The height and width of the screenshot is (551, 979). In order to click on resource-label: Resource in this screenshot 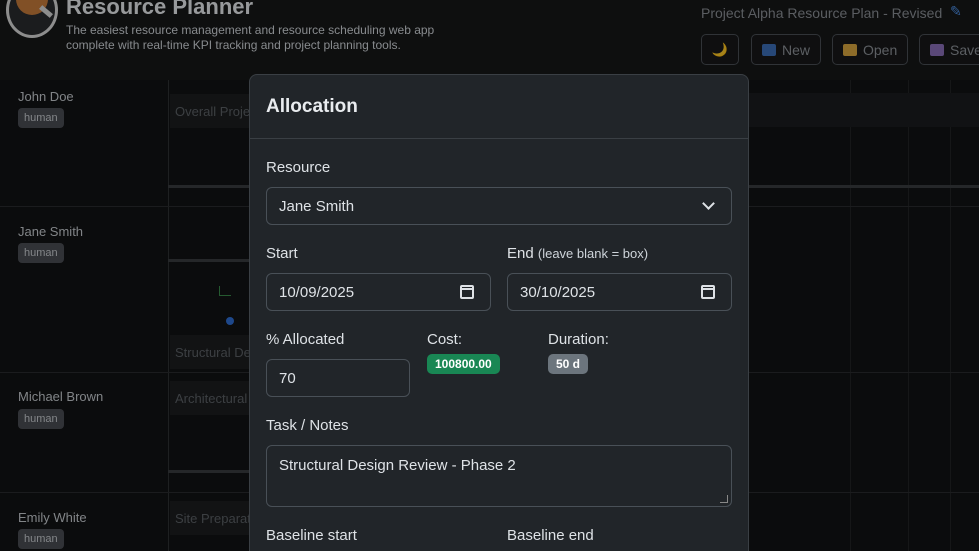, I will do `click(298, 167)`.